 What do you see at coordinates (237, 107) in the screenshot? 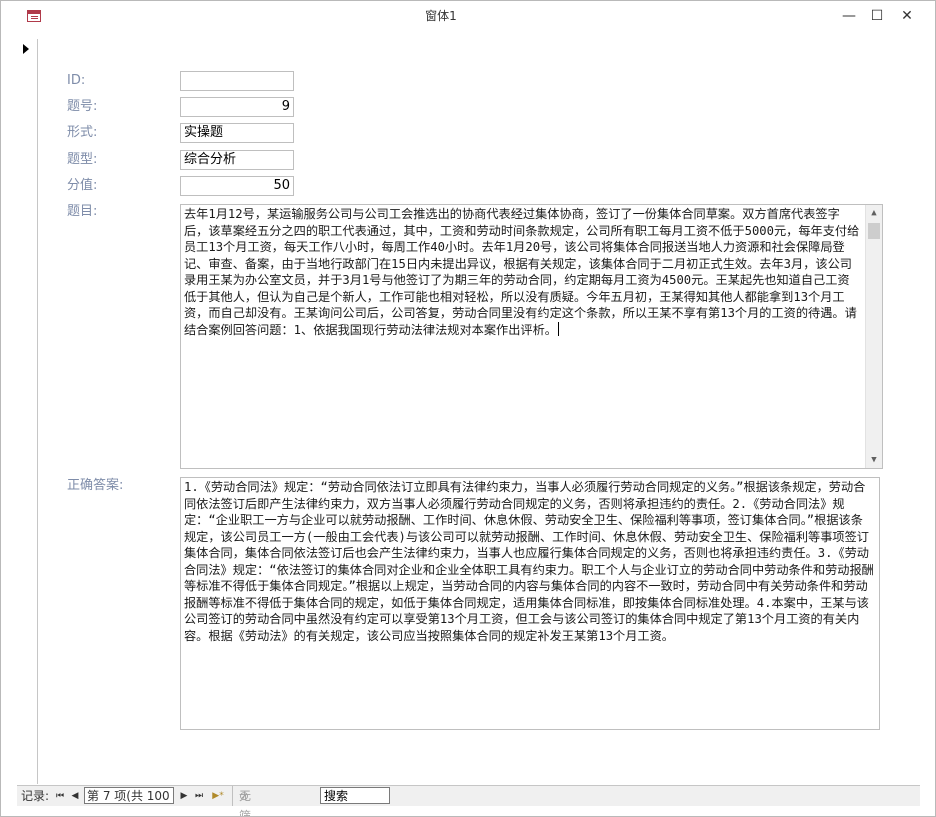
I see `question-number-field: 9` at bounding box center [237, 107].